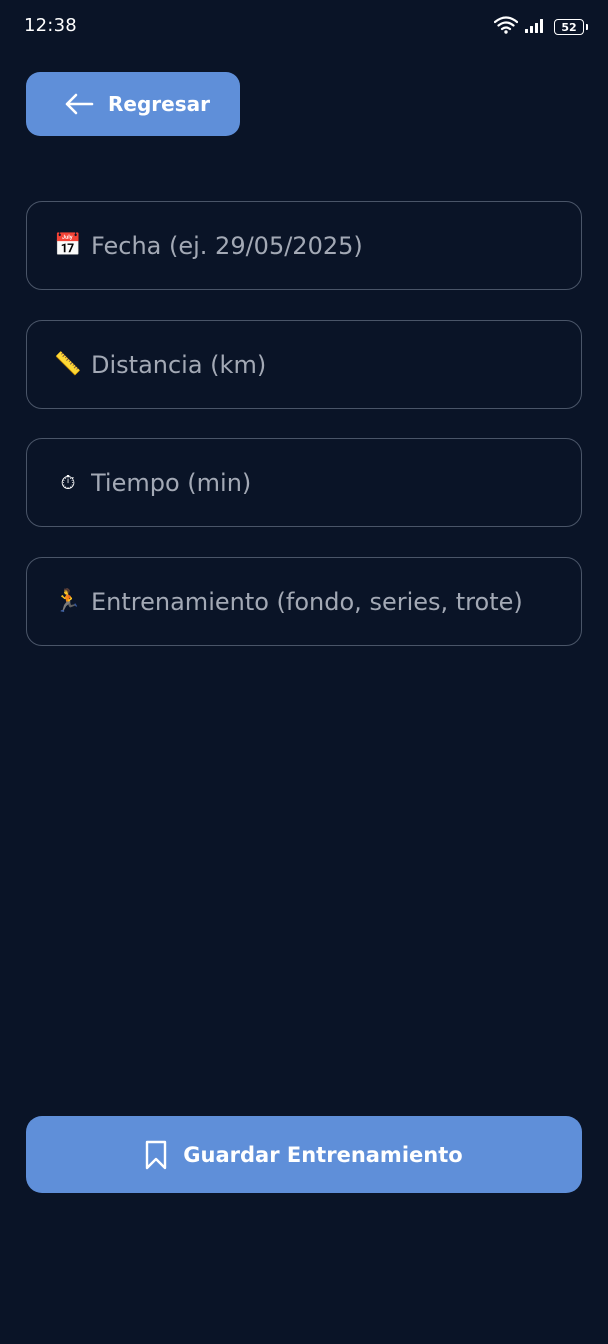 The height and width of the screenshot is (1344, 608). What do you see at coordinates (323, 1154) in the screenshot?
I see `save-training-button-label: Guardar Entrenamiento` at bounding box center [323, 1154].